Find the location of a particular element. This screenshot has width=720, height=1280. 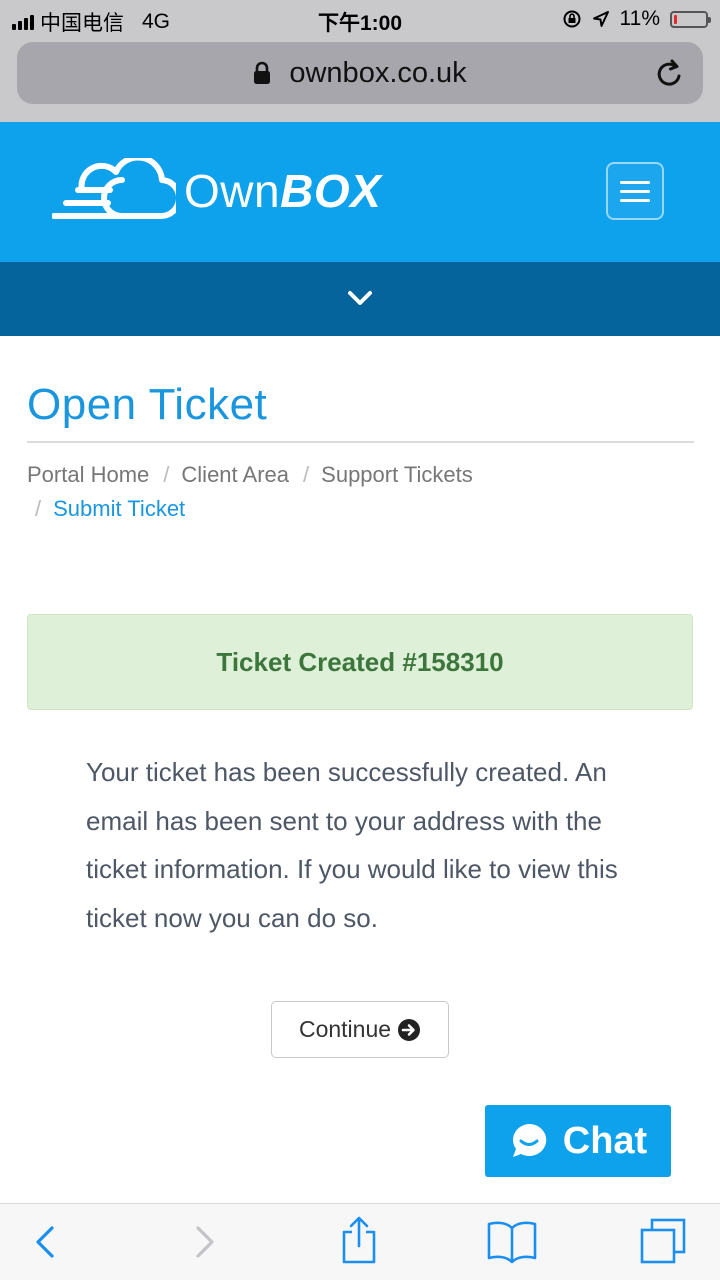

continue-button: Continue is located at coordinates (360, 1029).